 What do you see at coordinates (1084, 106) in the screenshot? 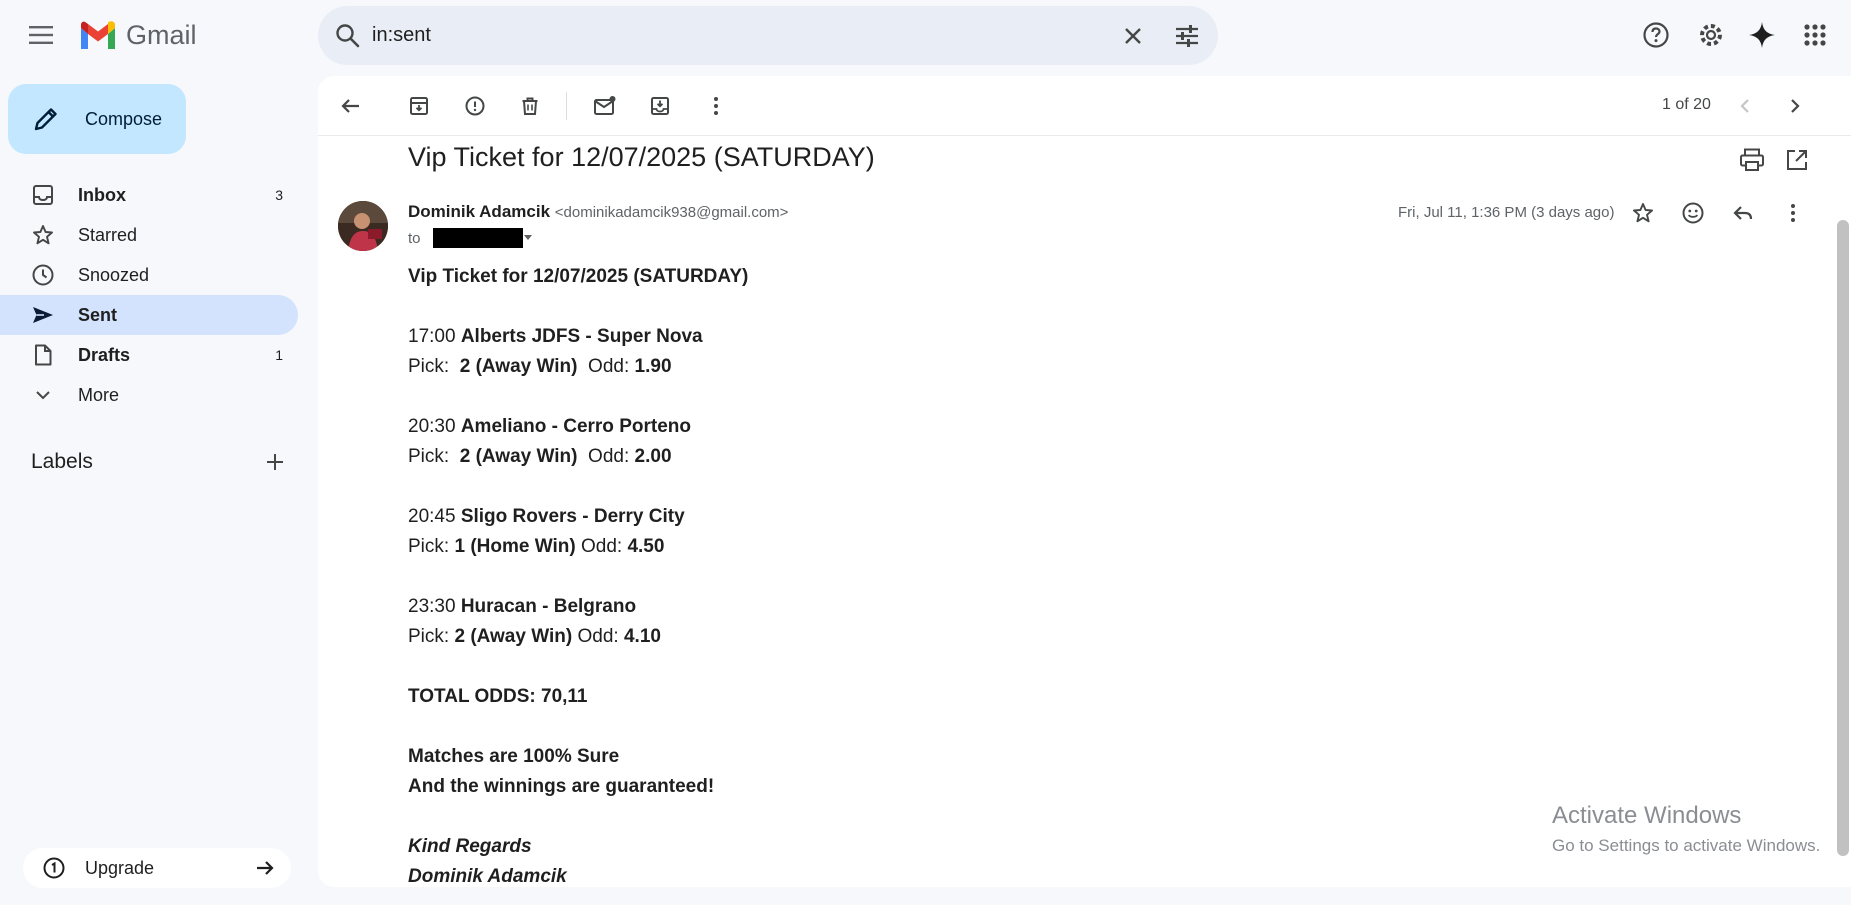
I see `message-toolbar: 1 of 20` at bounding box center [1084, 106].